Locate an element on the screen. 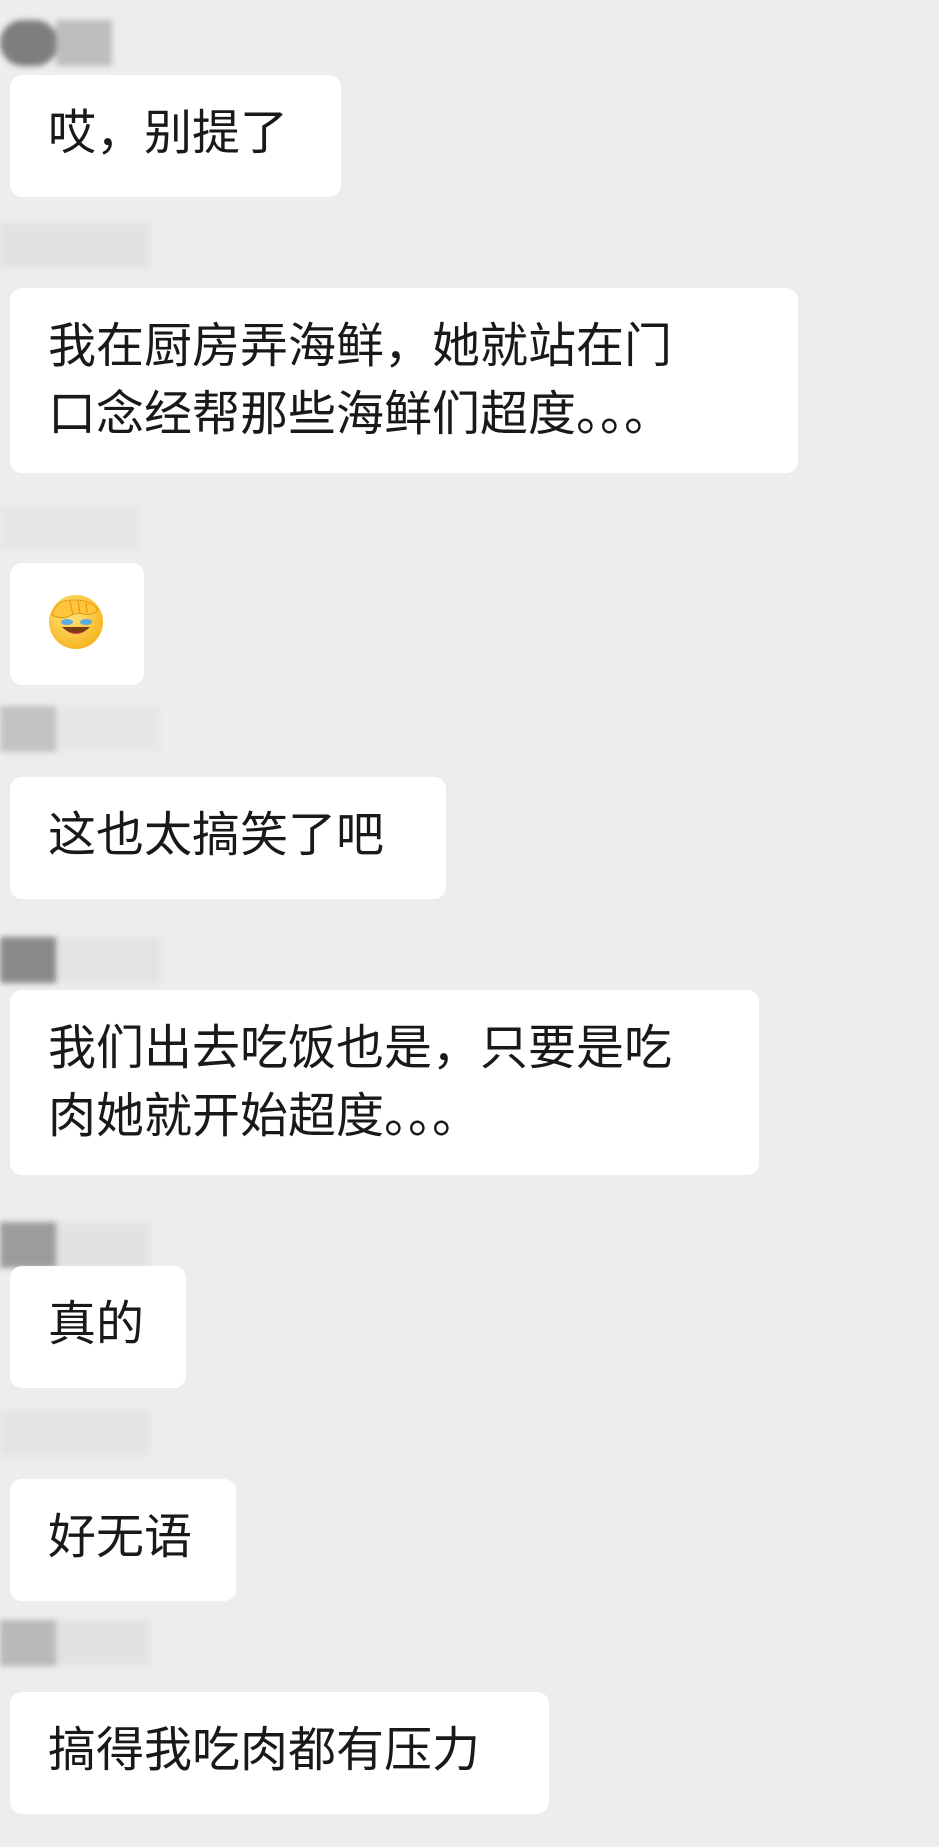  message-bubble: 我在厨房弄海鲜，她就站在门 口念经帮那些海鲜们超度。。。 is located at coordinates (404, 380).